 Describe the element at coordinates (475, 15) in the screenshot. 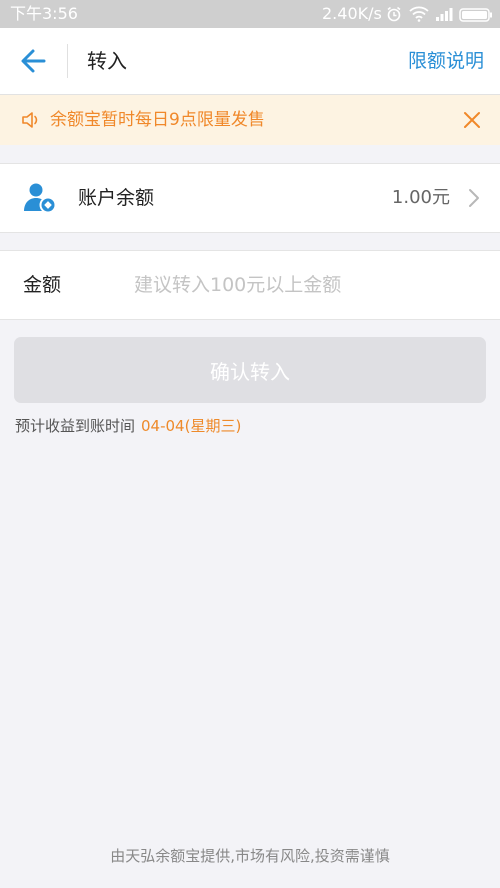

I see `battery-icon` at that location.